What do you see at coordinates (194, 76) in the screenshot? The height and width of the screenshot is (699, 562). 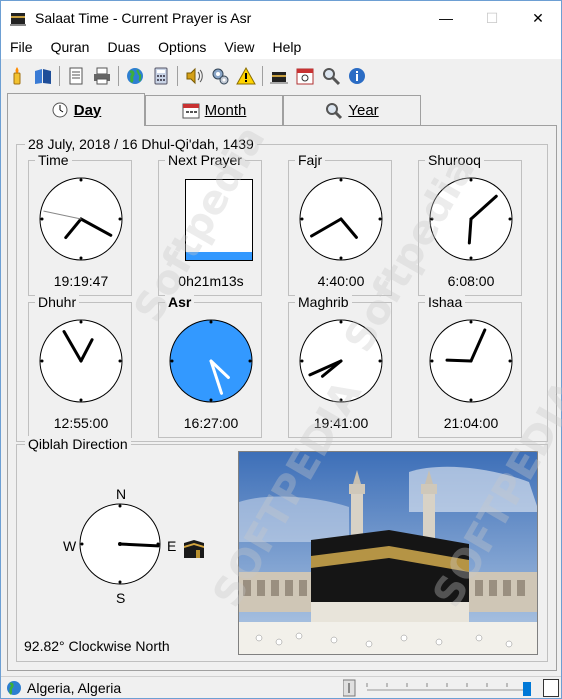 I see `speaker-icon` at bounding box center [194, 76].